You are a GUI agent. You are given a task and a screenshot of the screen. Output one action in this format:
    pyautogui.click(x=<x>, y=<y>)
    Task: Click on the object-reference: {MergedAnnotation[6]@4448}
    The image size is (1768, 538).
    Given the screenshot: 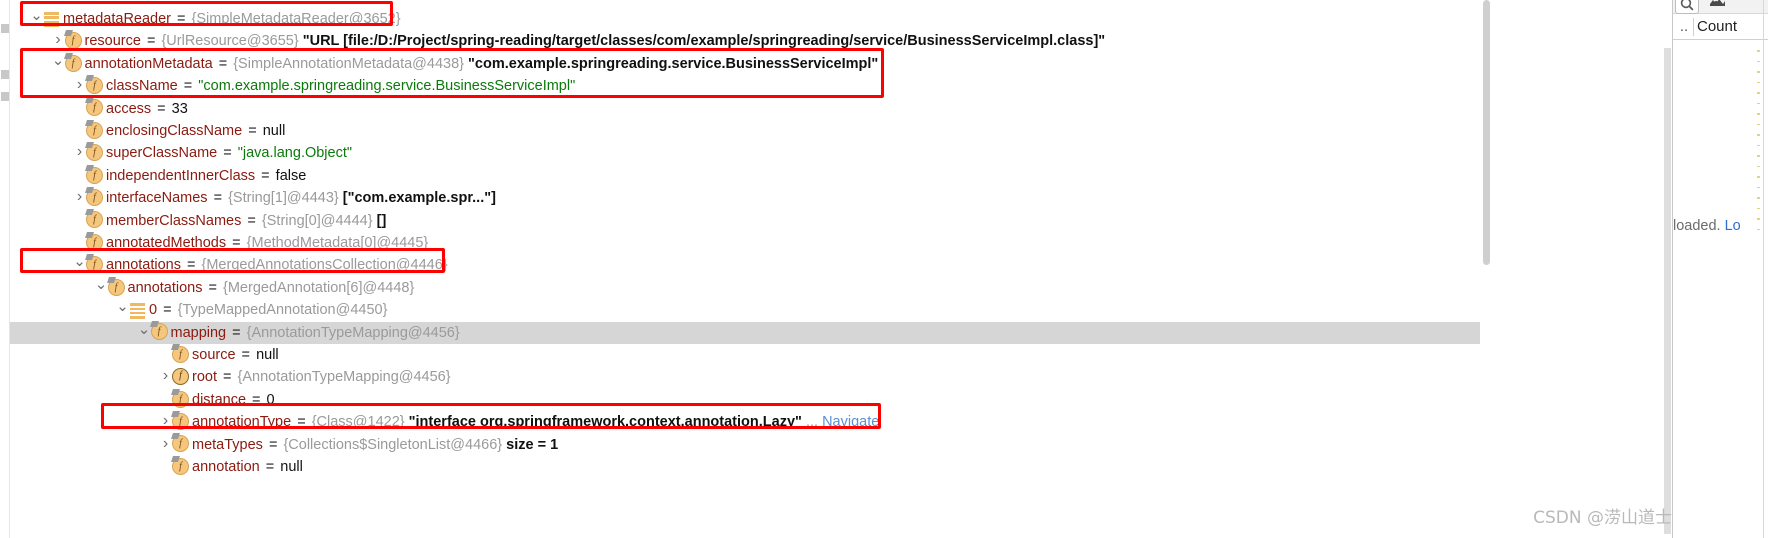 What is the action you would take?
    pyautogui.click(x=319, y=287)
    